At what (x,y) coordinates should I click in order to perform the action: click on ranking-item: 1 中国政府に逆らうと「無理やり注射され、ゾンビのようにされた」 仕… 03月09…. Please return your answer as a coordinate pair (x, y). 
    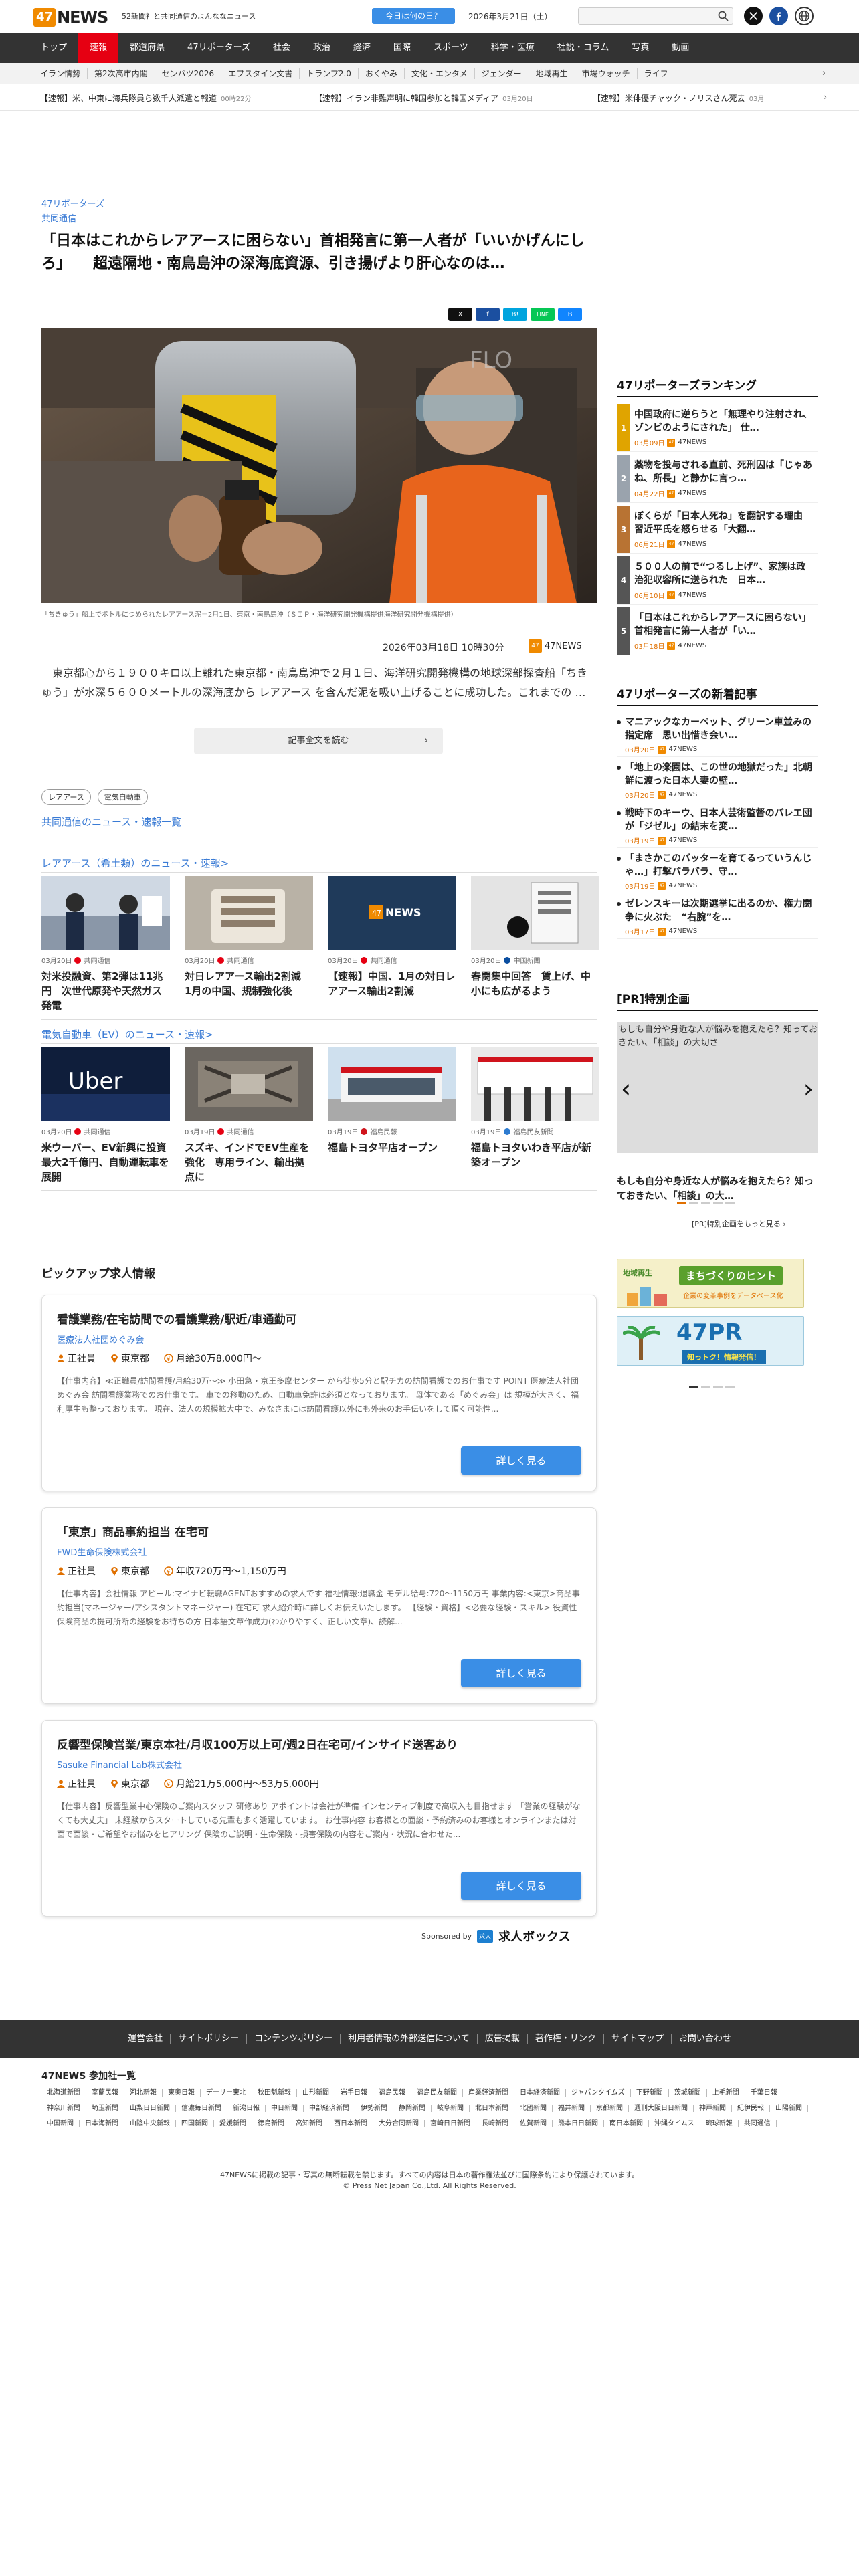
    Looking at the image, I should click on (718, 428).